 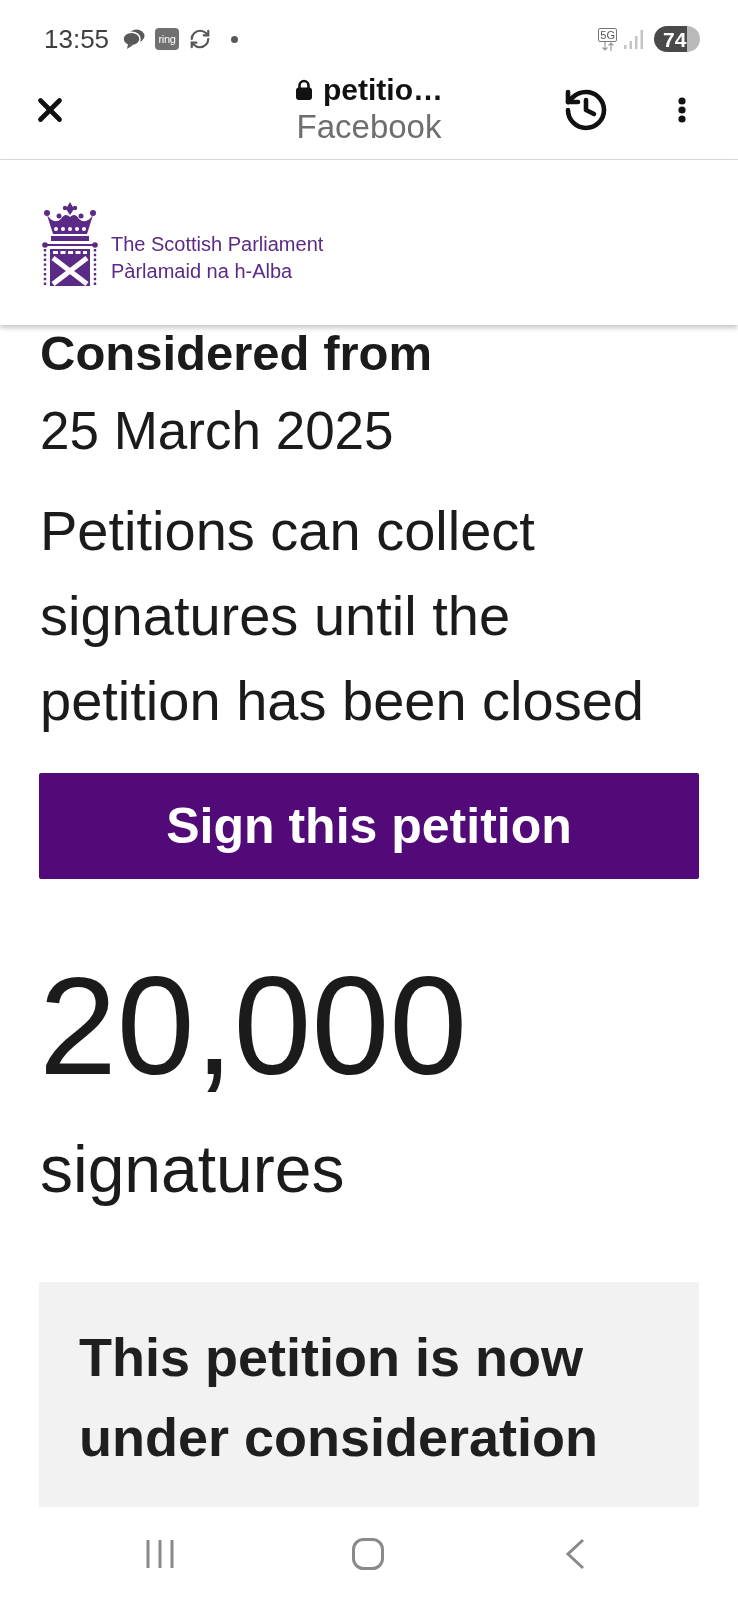 I want to click on sync-icon, so click(x=200, y=39).